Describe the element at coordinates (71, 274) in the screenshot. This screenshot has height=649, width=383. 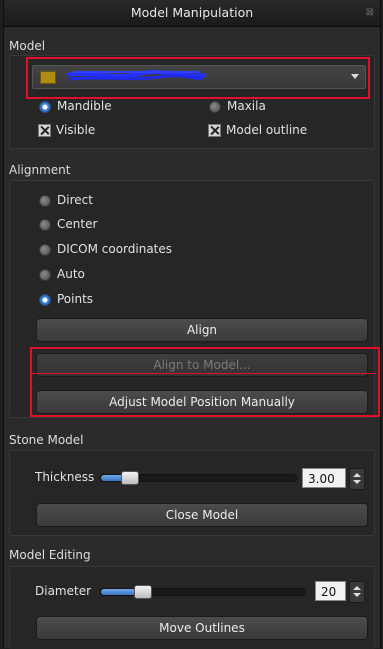
I see `radio-auto-label: Auto` at that location.